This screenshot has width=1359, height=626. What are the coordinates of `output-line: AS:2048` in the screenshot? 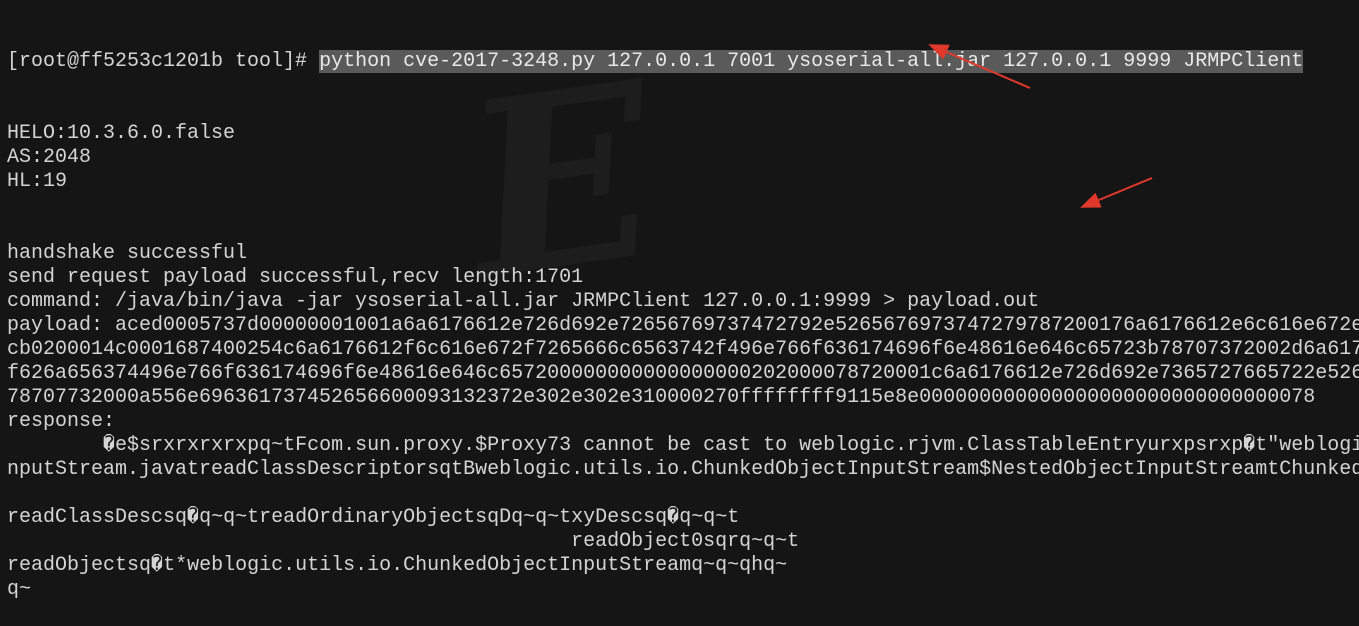 It's located at (49, 157).